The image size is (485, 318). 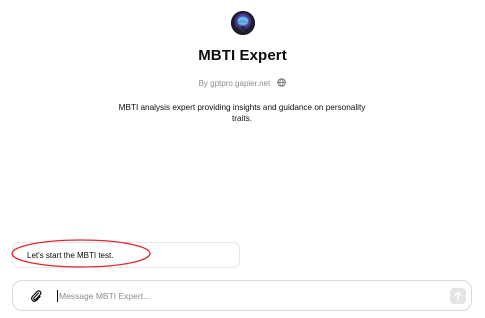 I want to click on send-button, so click(x=458, y=296).